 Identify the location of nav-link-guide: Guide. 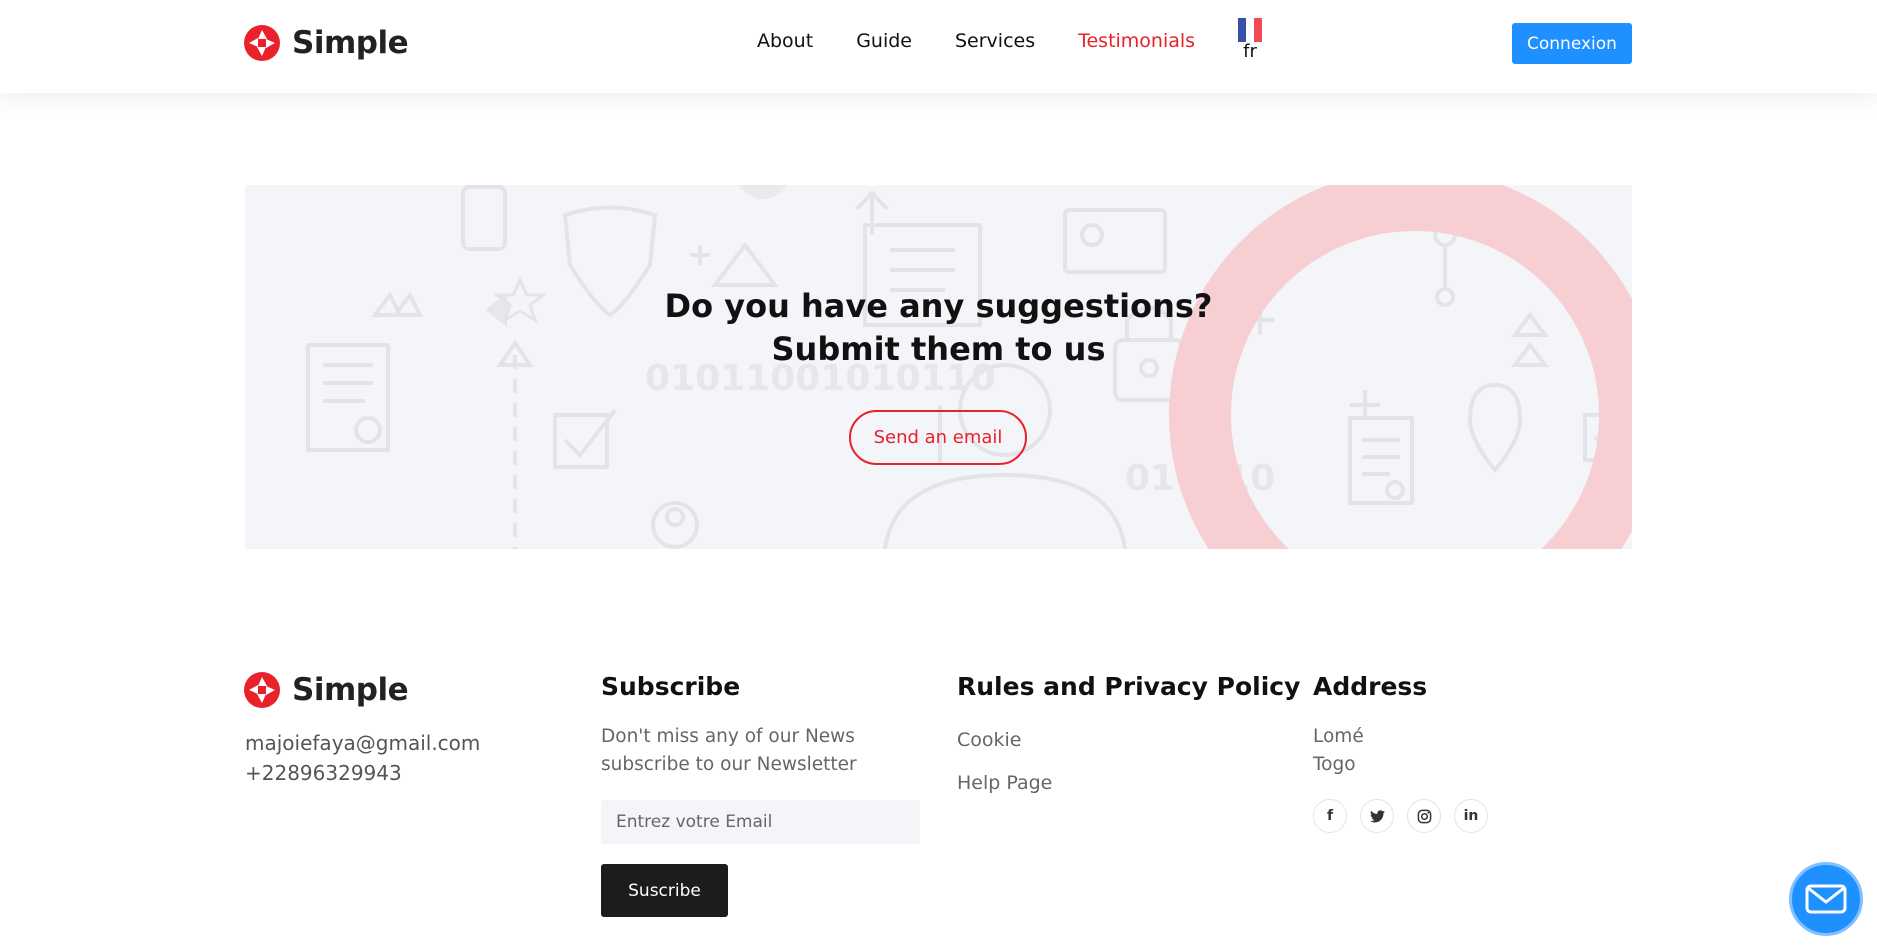
(884, 41).